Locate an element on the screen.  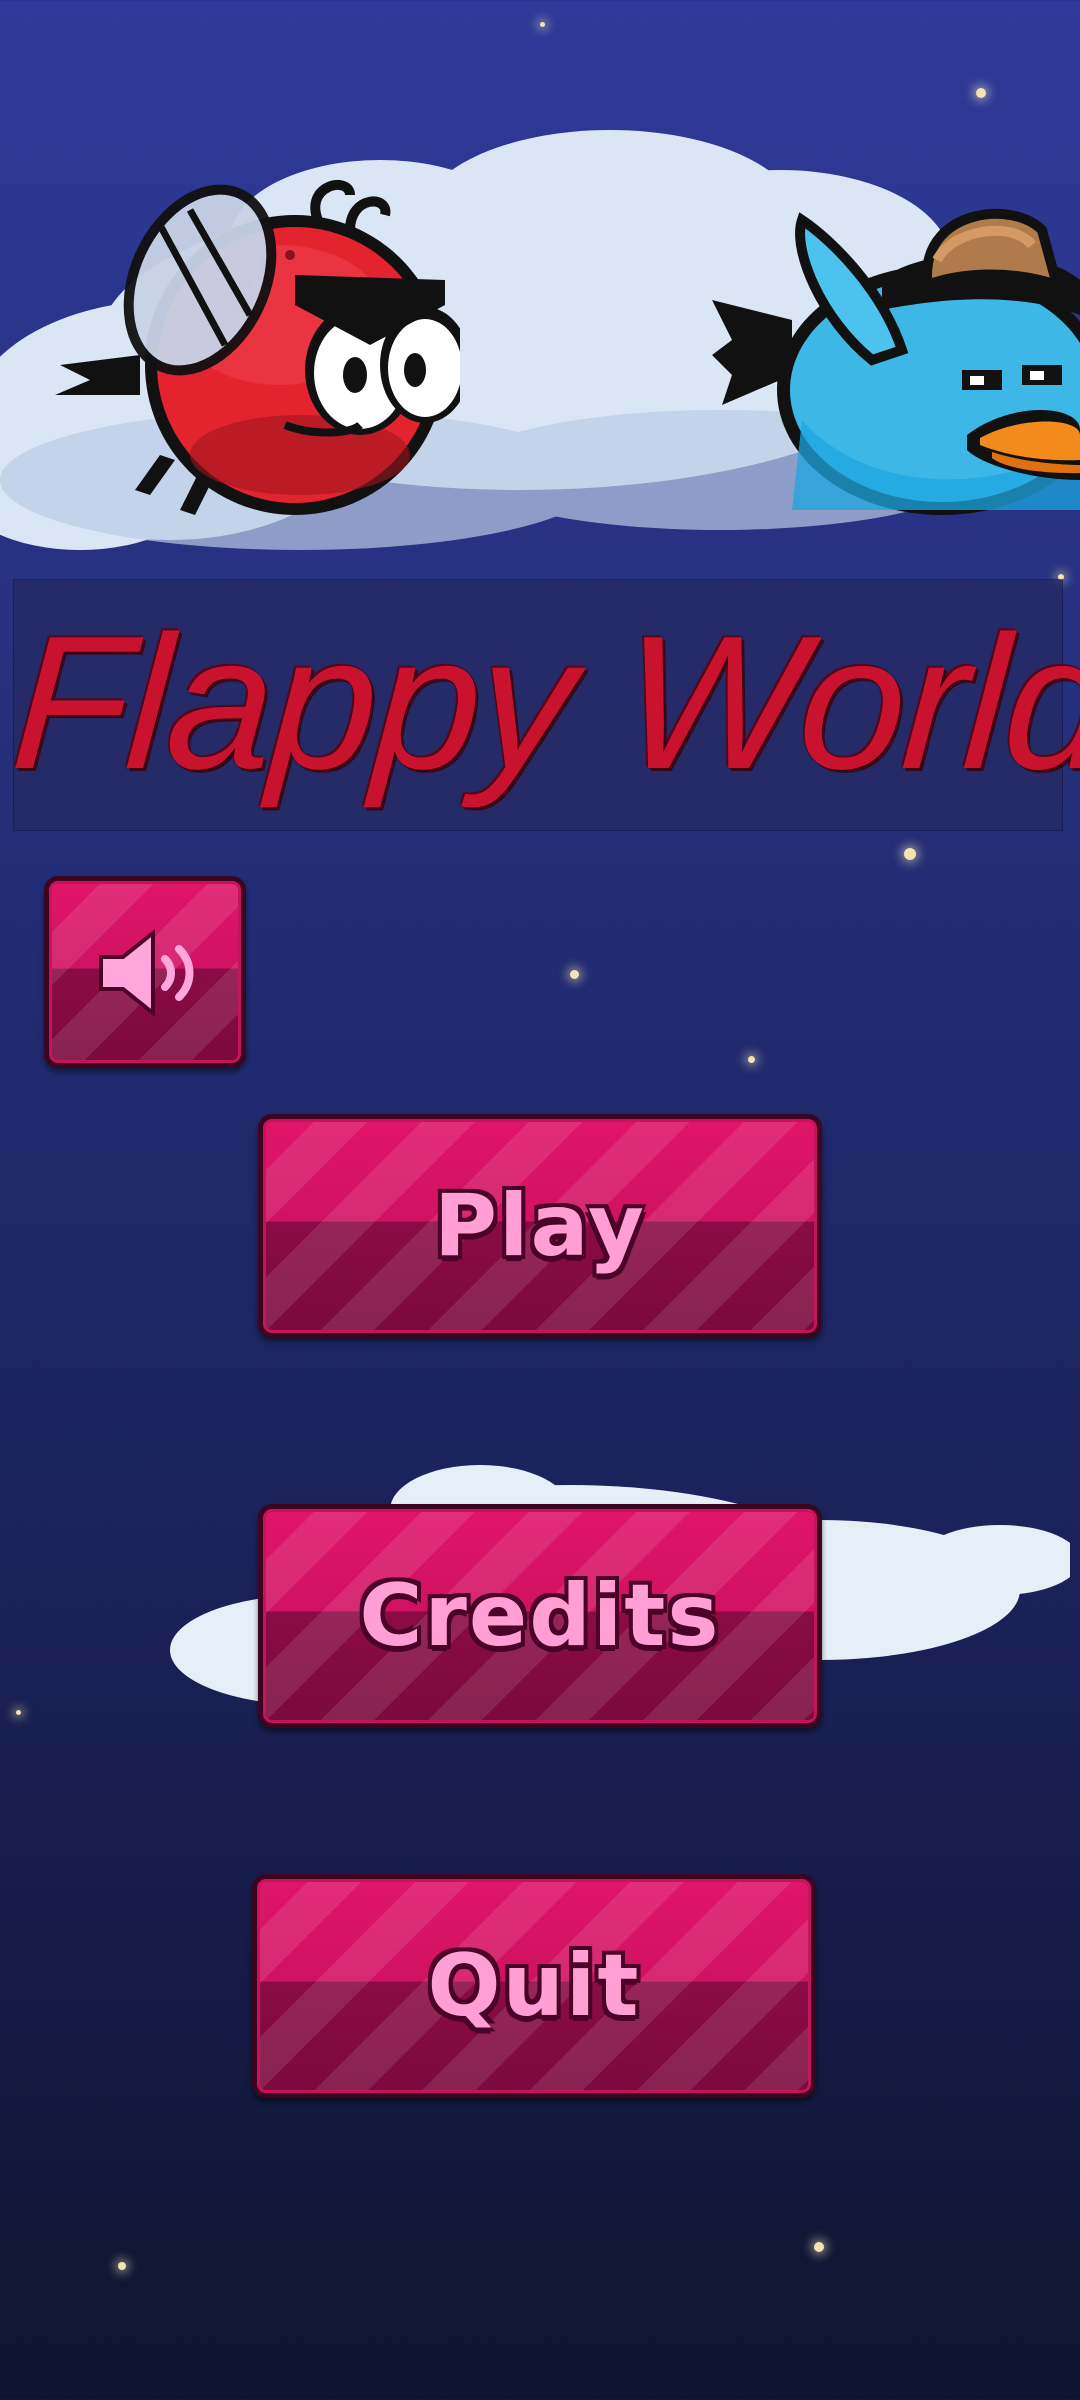
play-button: Play is located at coordinates (540, 1226).